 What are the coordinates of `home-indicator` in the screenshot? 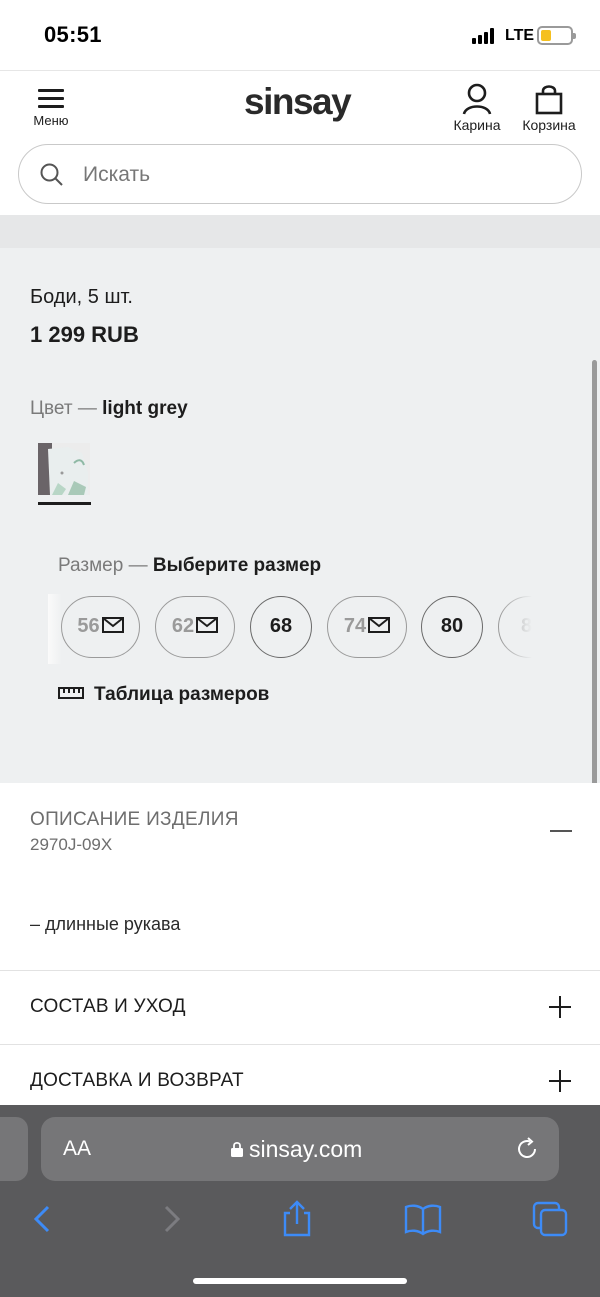 It's located at (300, 1281).